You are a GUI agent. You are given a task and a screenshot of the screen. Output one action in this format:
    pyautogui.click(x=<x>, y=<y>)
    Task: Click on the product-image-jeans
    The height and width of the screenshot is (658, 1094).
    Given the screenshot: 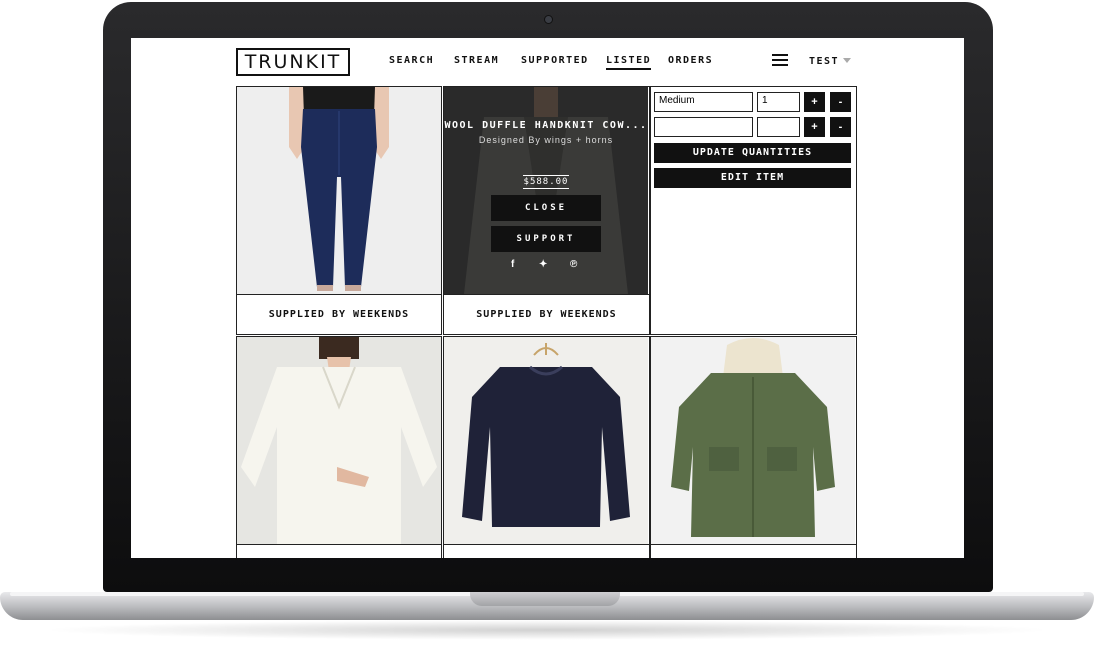 What is the action you would take?
    pyautogui.click(x=339, y=190)
    